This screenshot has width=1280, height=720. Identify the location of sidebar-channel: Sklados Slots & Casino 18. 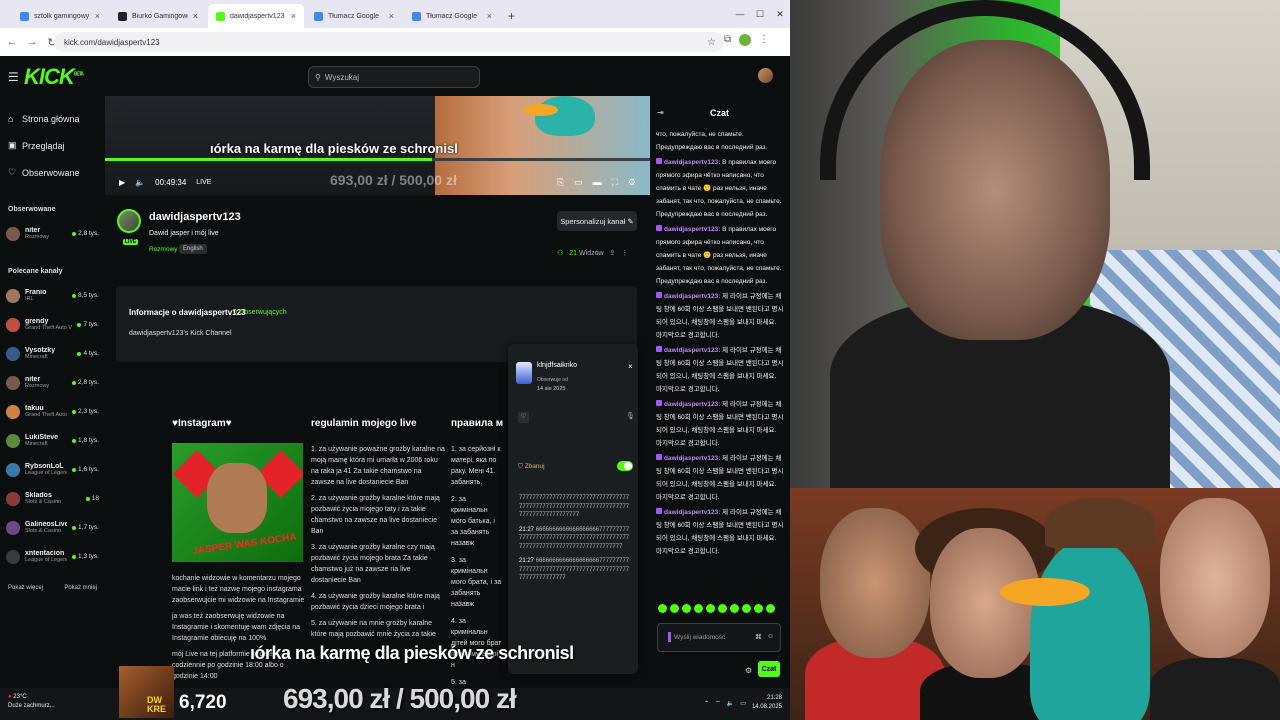
(52, 498).